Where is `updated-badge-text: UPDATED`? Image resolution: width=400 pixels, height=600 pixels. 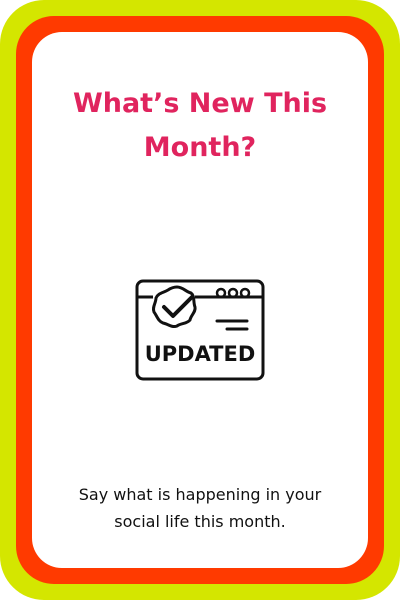 updated-badge-text: UPDATED is located at coordinates (200, 354).